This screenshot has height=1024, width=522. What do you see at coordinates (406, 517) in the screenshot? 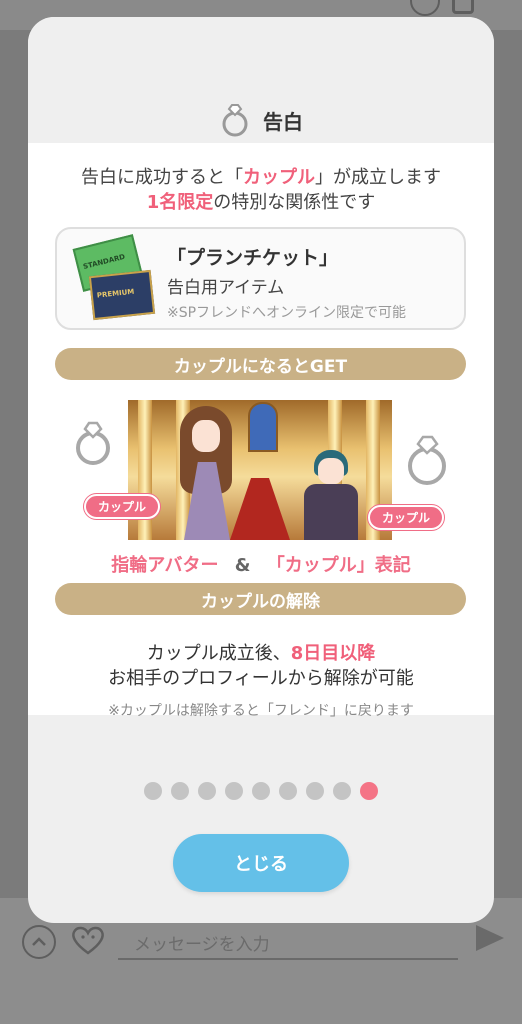
I see `couple-tag-right: カップル` at bounding box center [406, 517].